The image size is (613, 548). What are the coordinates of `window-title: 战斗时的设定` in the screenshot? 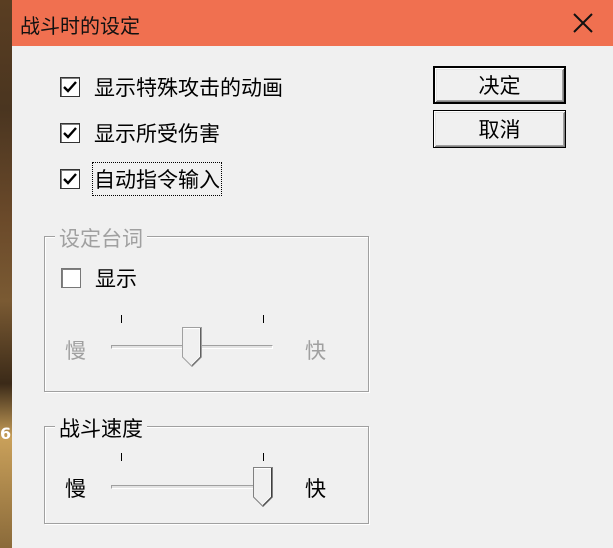 It's located at (80, 26).